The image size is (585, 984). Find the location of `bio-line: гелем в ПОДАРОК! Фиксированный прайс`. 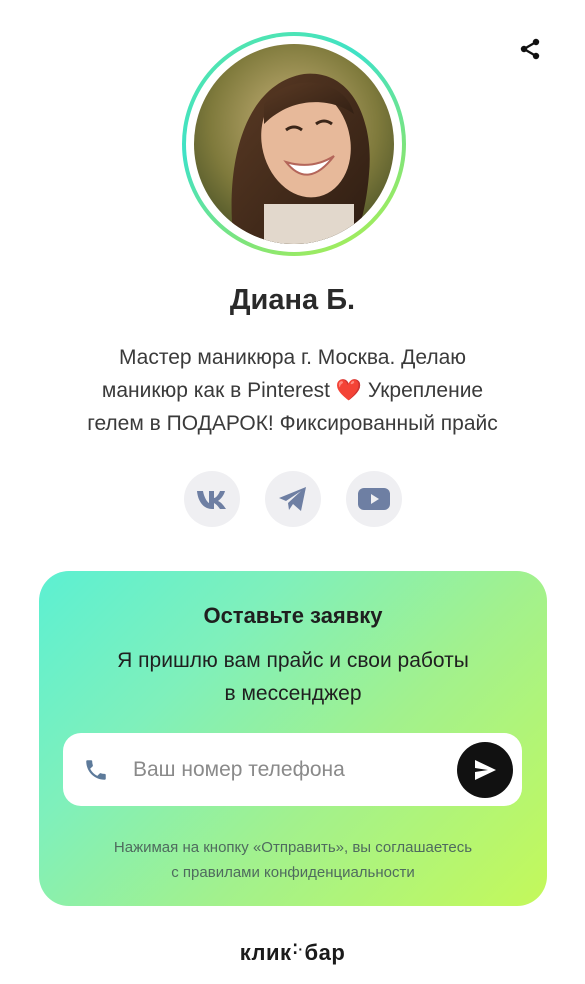

bio-line: гелем в ПОДАРОК! Фиксированный прайс is located at coordinates (292, 423).